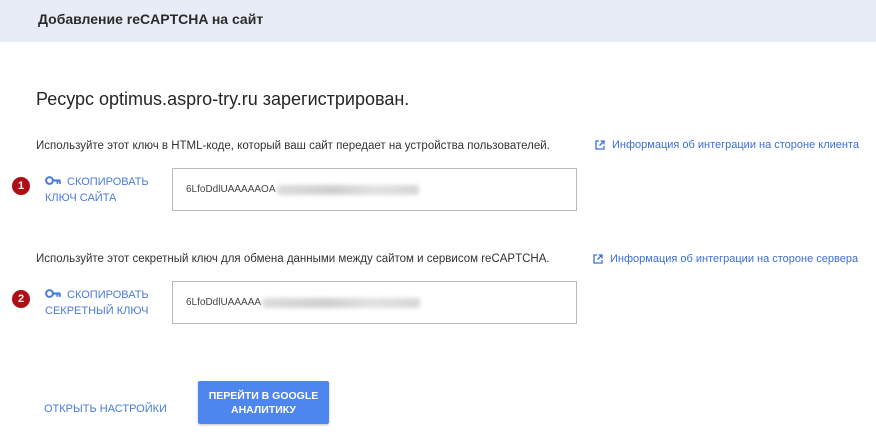 The height and width of the screenshot is (444, 876). I want to click on copy-secret-key-button: СКОПИРОВАТЬ СЕКРЕТНЫЙ КЛЮЧ, so click(97, 303).